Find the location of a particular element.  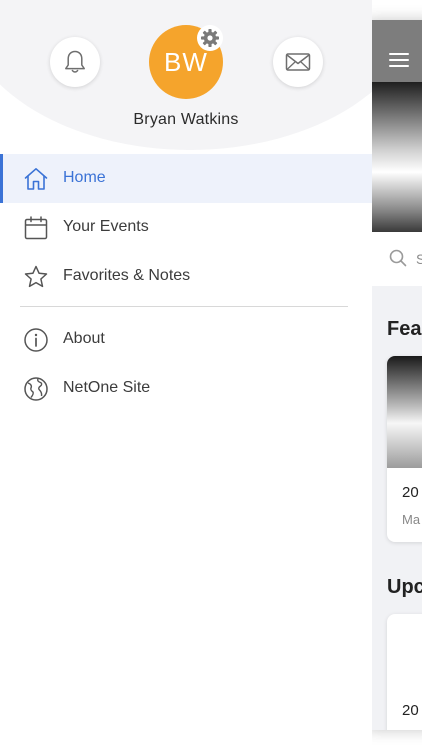

upcoming-section-title: Upc is located at coordinates (404, 587).